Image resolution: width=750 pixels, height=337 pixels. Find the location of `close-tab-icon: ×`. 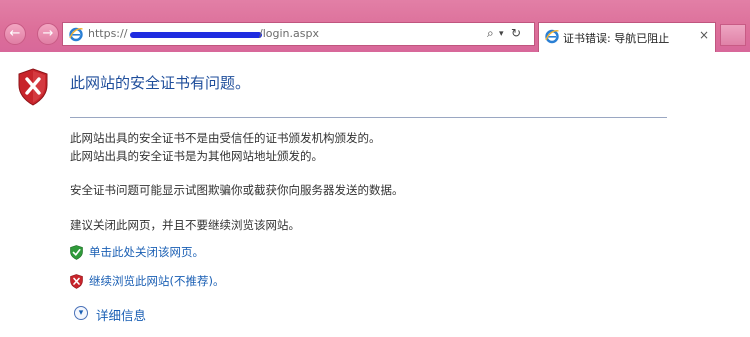

close-tab-icon: × is located at coordinates (704, 35).